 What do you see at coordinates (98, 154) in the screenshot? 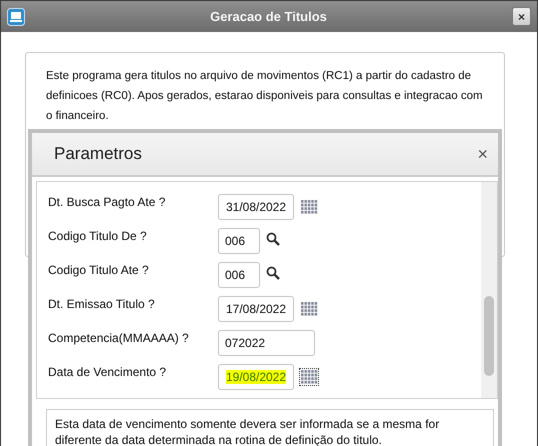
I see `dialog-title: Parametros` at bounding box center [98, 154].